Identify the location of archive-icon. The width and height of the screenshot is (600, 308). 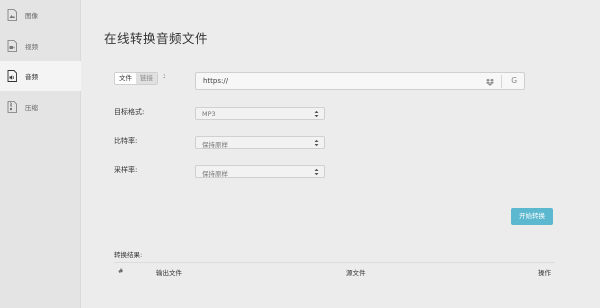
(12, 107).